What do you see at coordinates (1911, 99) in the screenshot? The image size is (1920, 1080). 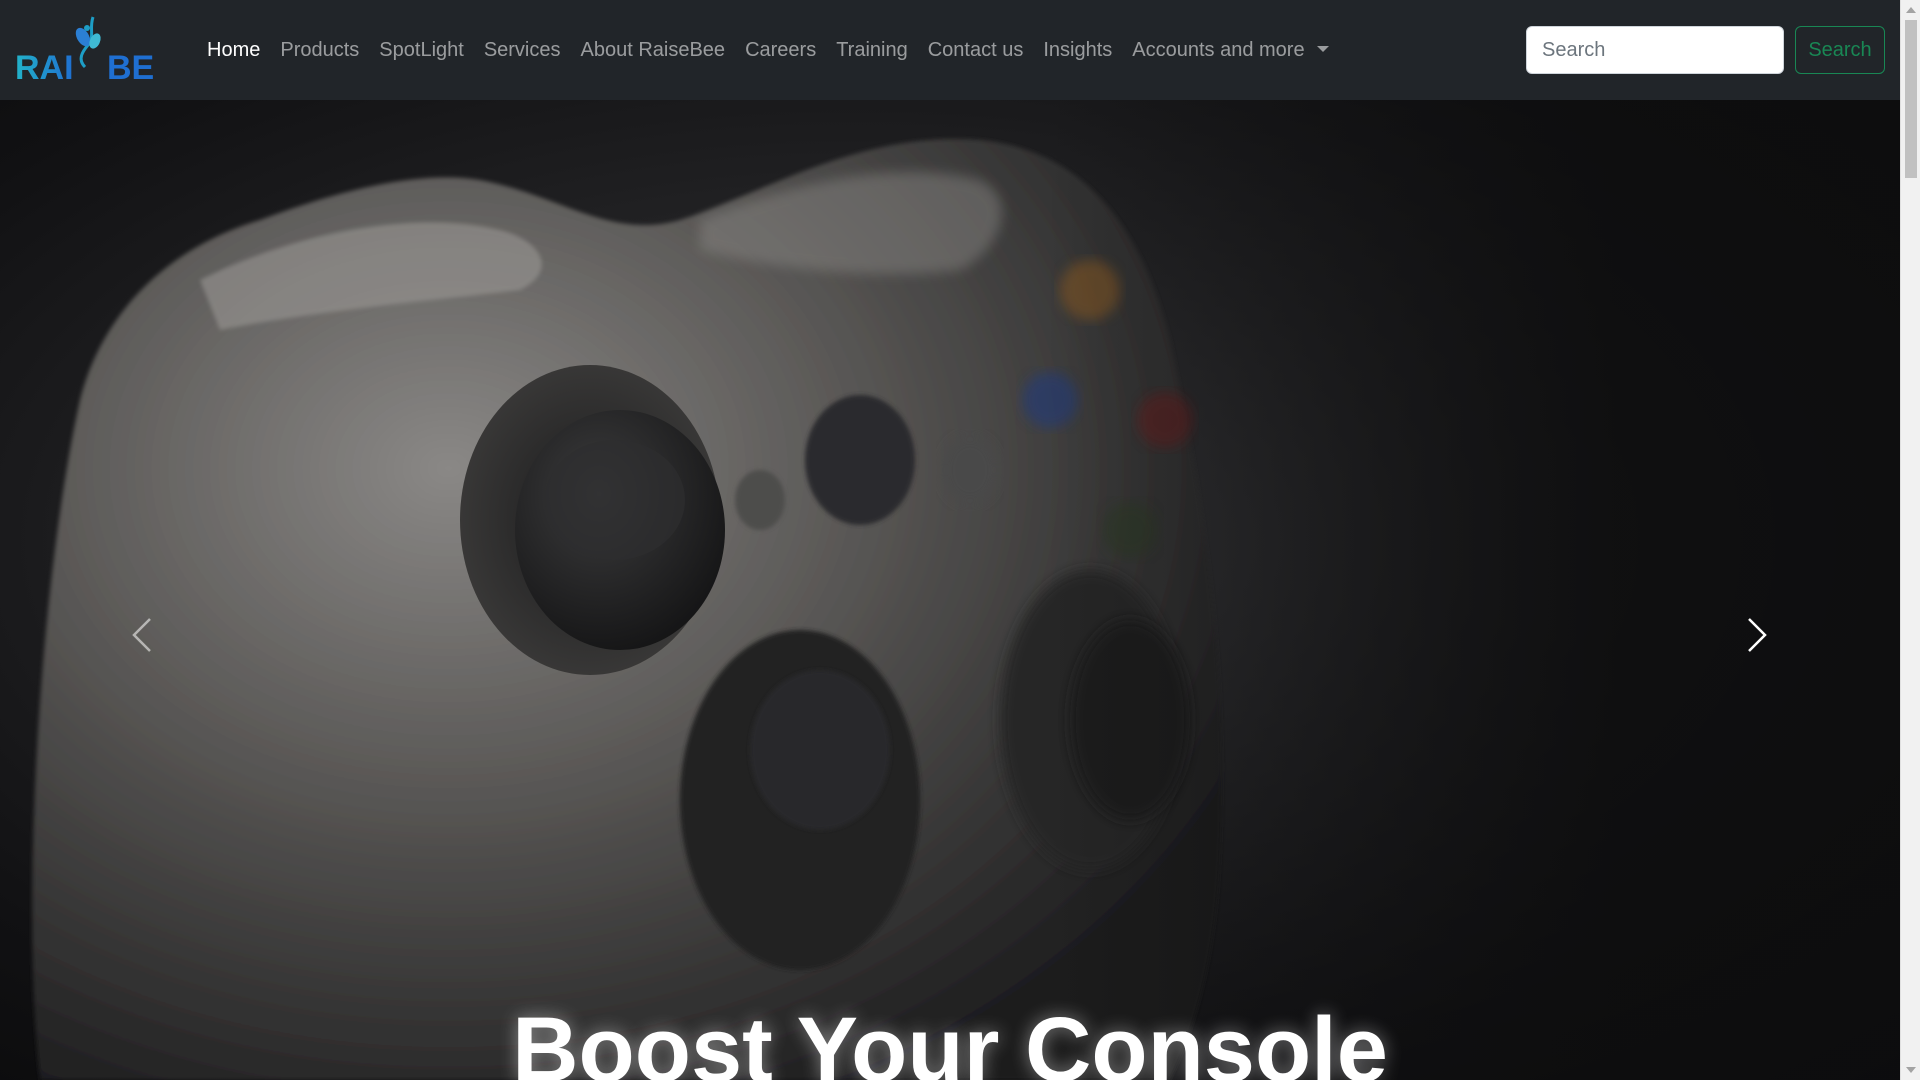 I see `scrollbar-thumb` at bounding box center [1911, 99].